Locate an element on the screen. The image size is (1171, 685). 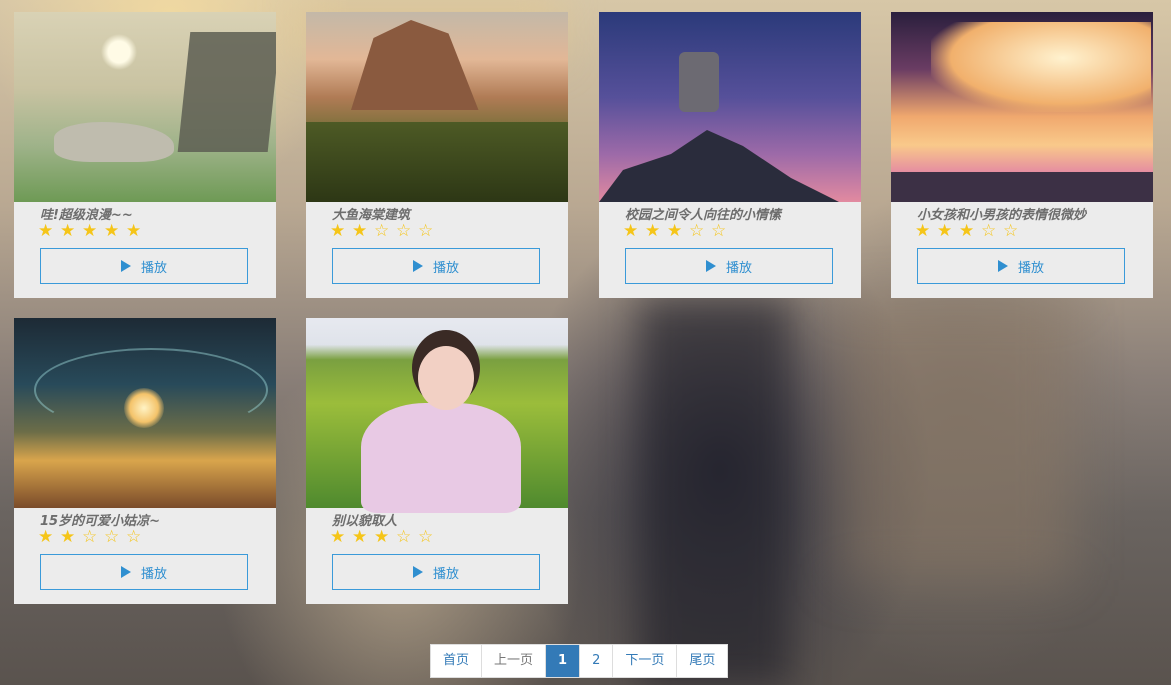
video-card: 15岁的可爱小姑凉~ ★ ★ ☆ ☆ ☆ 播放 is located at coordinates (145, 461).